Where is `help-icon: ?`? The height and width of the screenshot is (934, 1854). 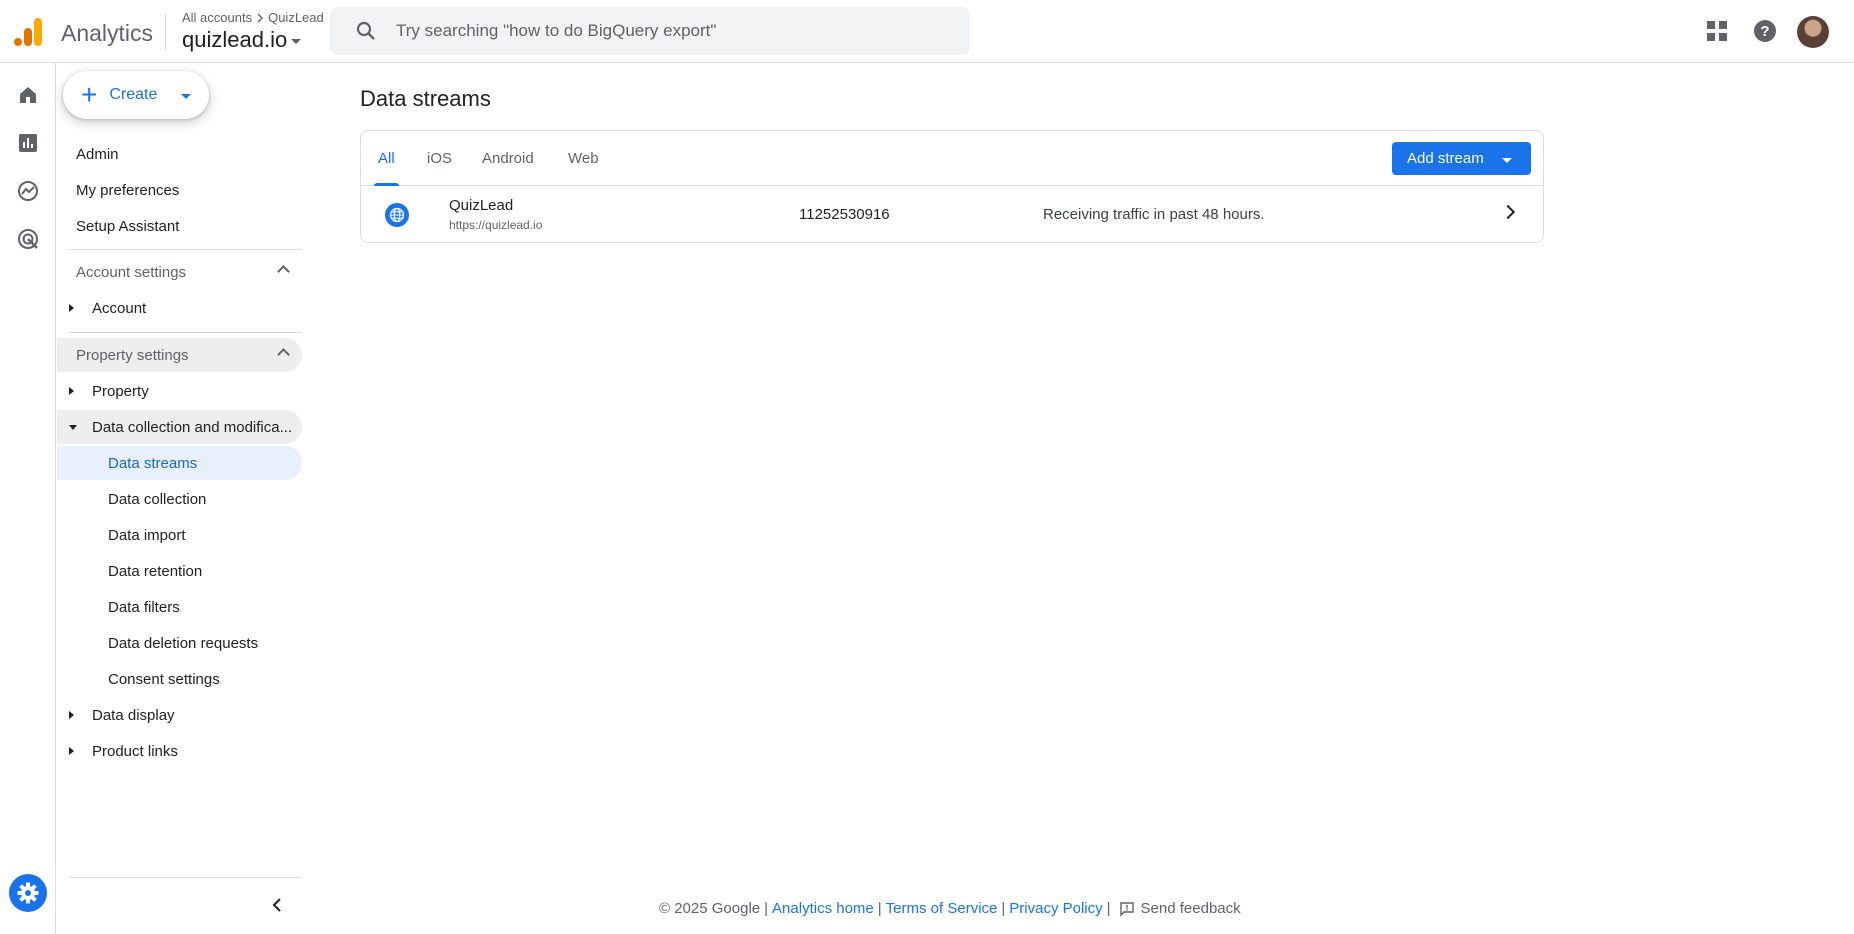 help-icon: ? is located at coordinates (1765, 31).